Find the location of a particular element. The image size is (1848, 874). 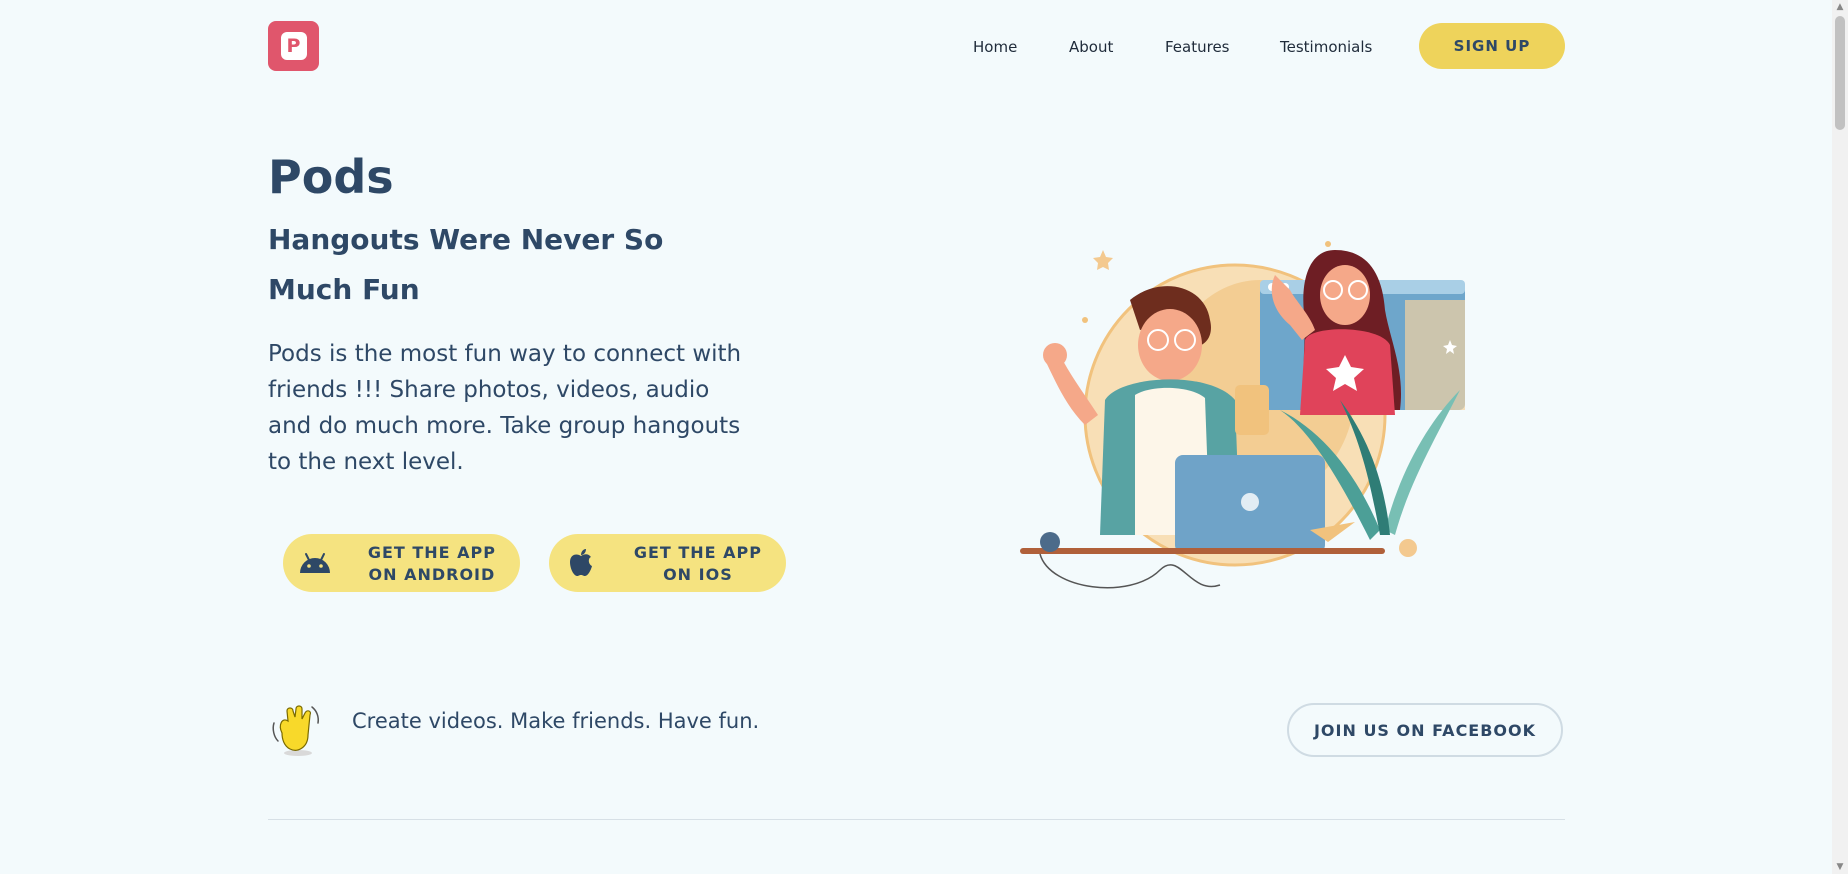

scroll-thumb is located at coordinates (1840, 73).